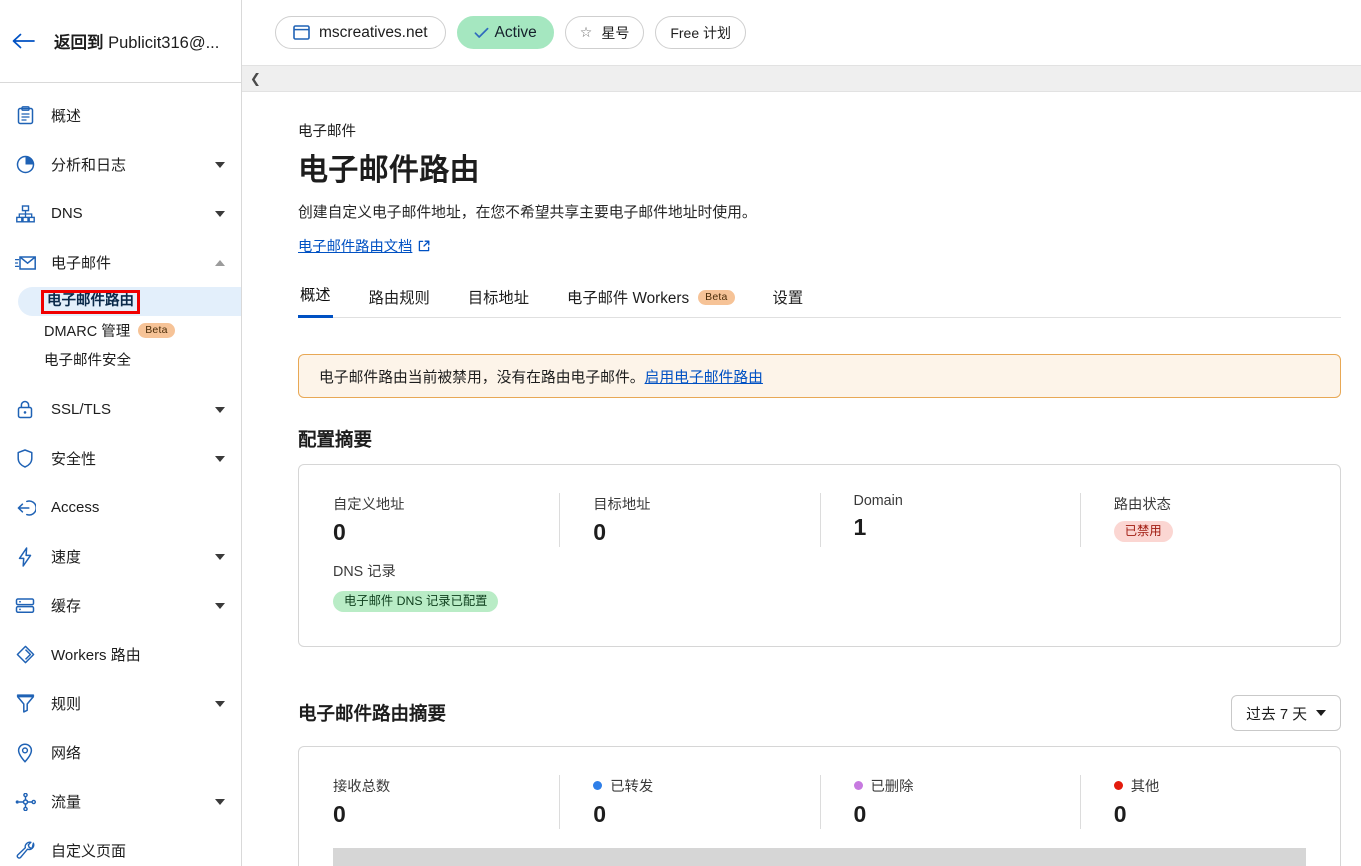 The height and width of the screenshot is (866, 1361). I want to click on stat-label-text: 其他, so click(1145, 787).